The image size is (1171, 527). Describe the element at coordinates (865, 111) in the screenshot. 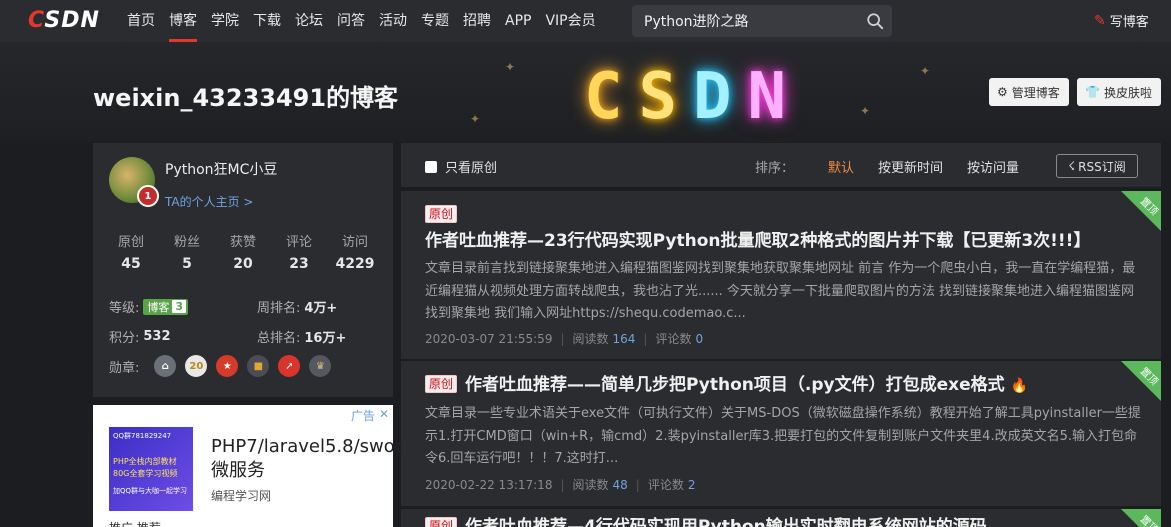

I see `sparkle-icon: ✦` at that location.